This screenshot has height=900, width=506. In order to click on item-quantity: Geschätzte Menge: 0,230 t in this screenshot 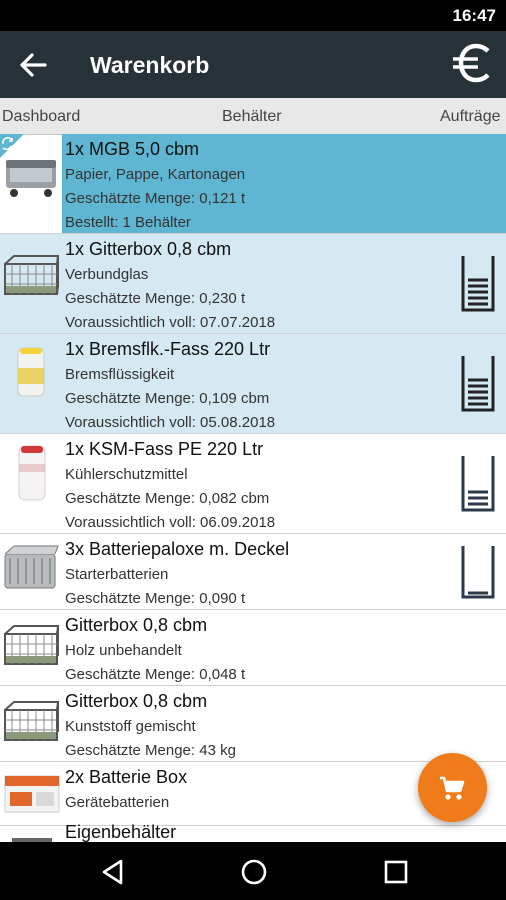, I will do `click(155, 298)`.